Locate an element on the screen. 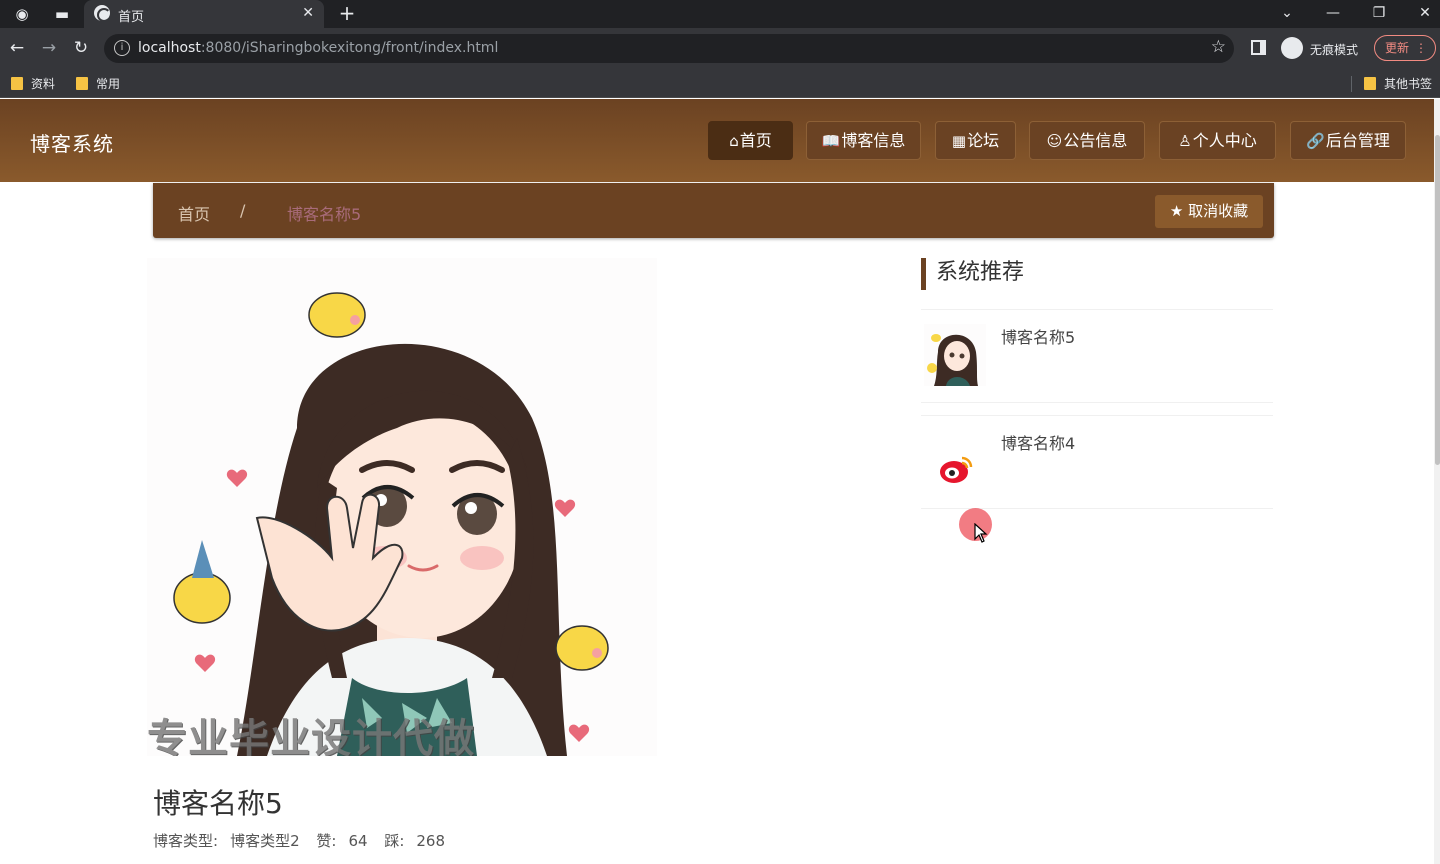 This screenshot has width=1440, height=864. watermark-text: 专业毕业设计代做 is located at coordinates (311, 736).